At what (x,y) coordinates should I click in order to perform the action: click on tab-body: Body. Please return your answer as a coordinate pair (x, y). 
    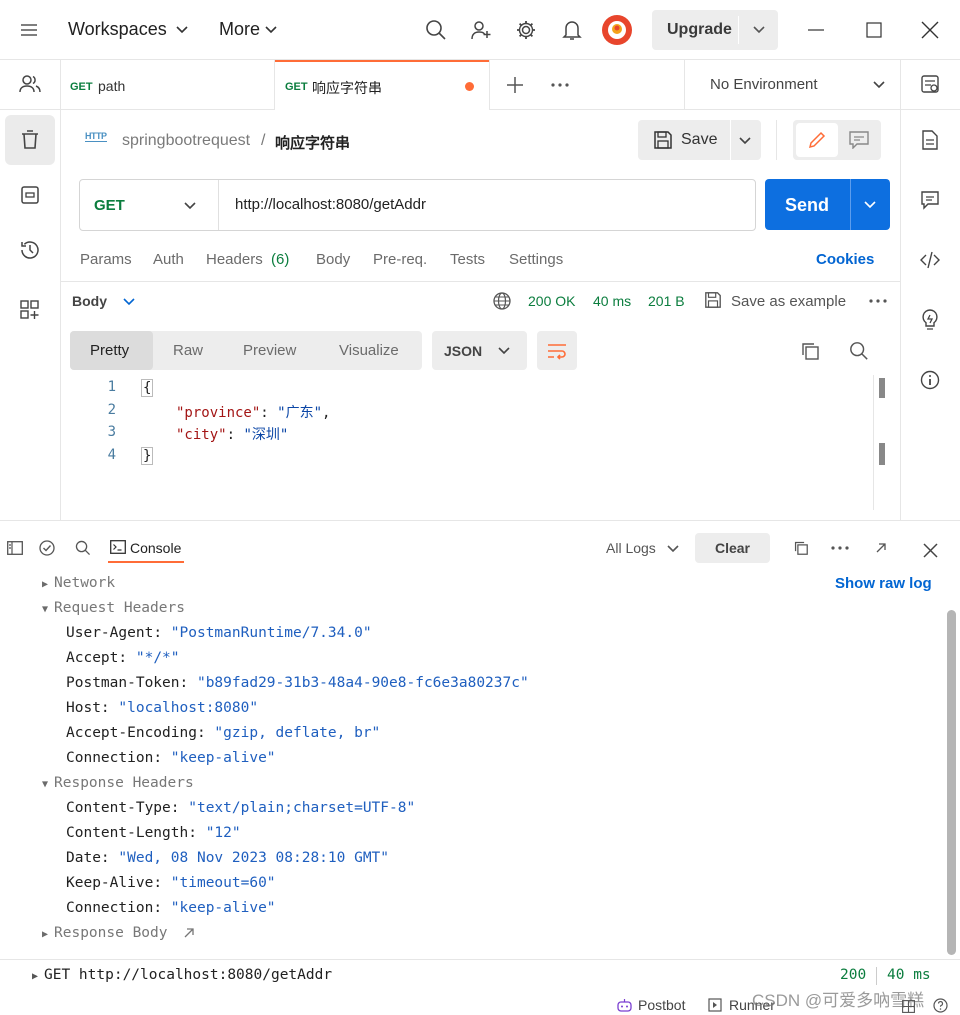
    Looking at the image, I should click on (333, 259).